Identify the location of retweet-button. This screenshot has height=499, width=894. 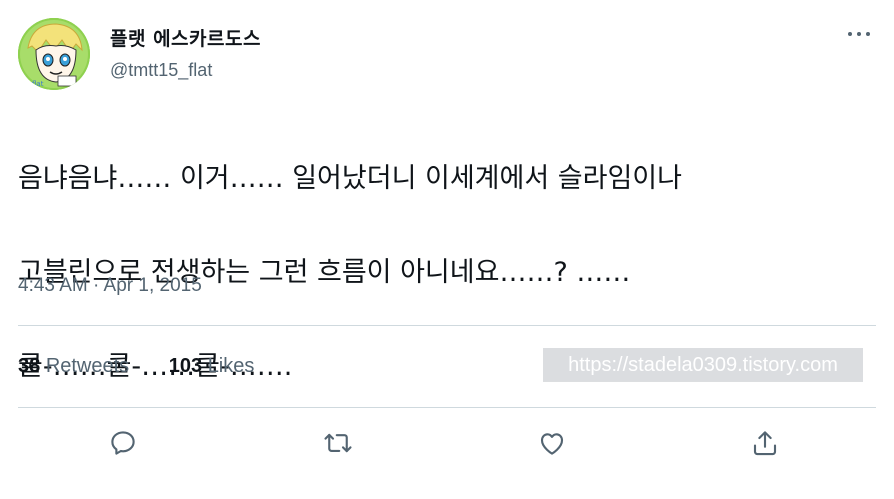
(341, 446).